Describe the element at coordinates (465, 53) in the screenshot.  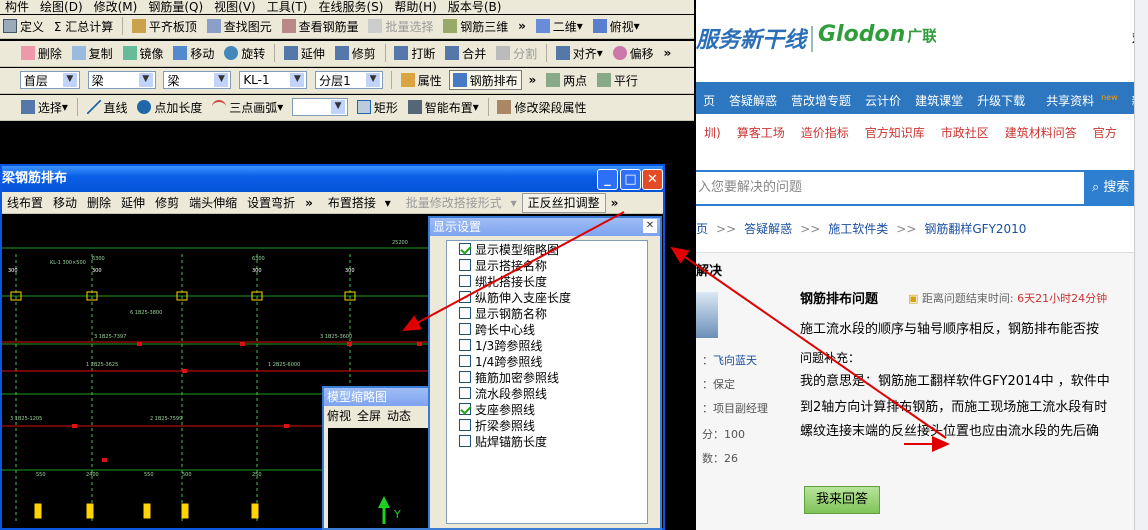
I see `merge-button: 合并` at that location.